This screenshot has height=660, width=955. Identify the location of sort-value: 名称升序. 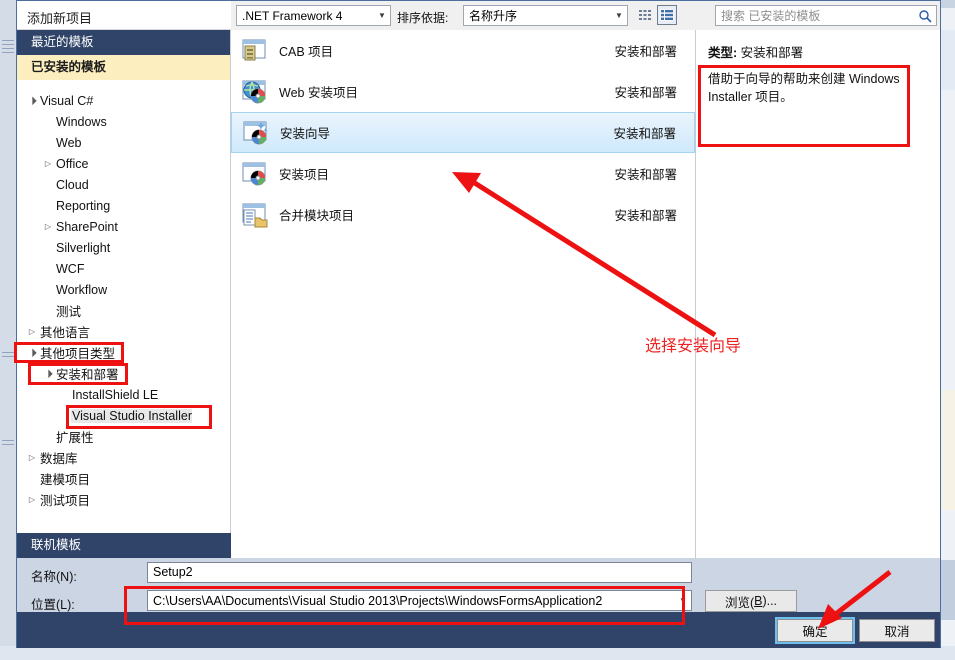
(493, 16).